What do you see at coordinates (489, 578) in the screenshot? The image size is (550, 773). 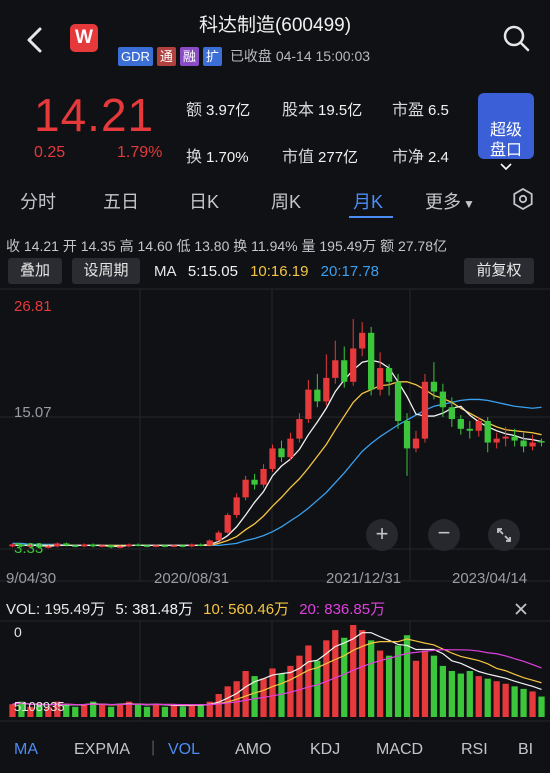 I see `x-label: 2023/04/14` at bounding box center [489, 578].